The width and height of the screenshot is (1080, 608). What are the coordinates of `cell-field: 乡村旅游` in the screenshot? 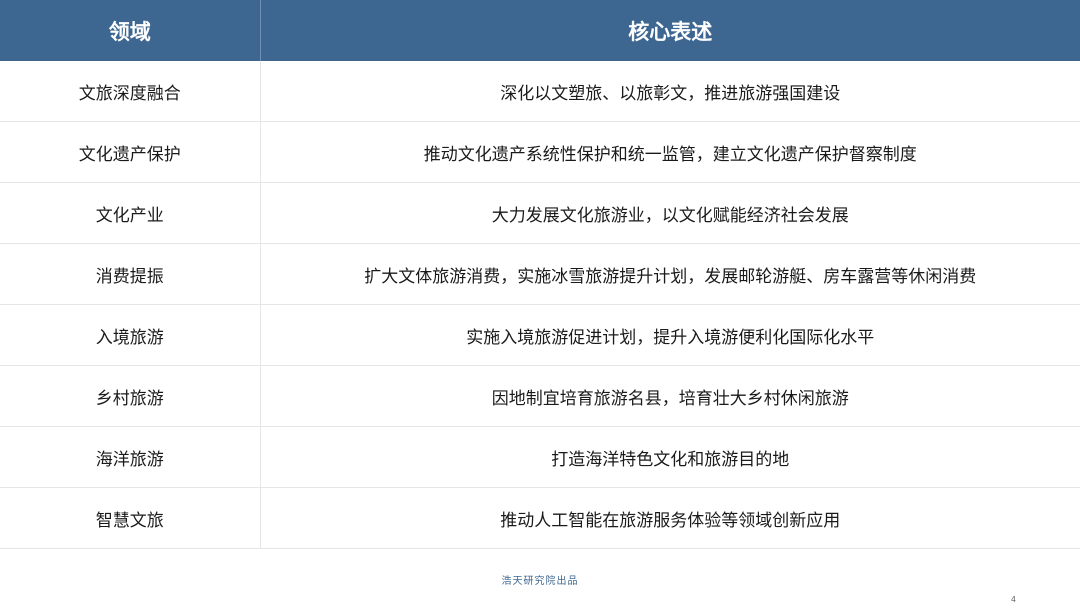 It's located at (130, 396).